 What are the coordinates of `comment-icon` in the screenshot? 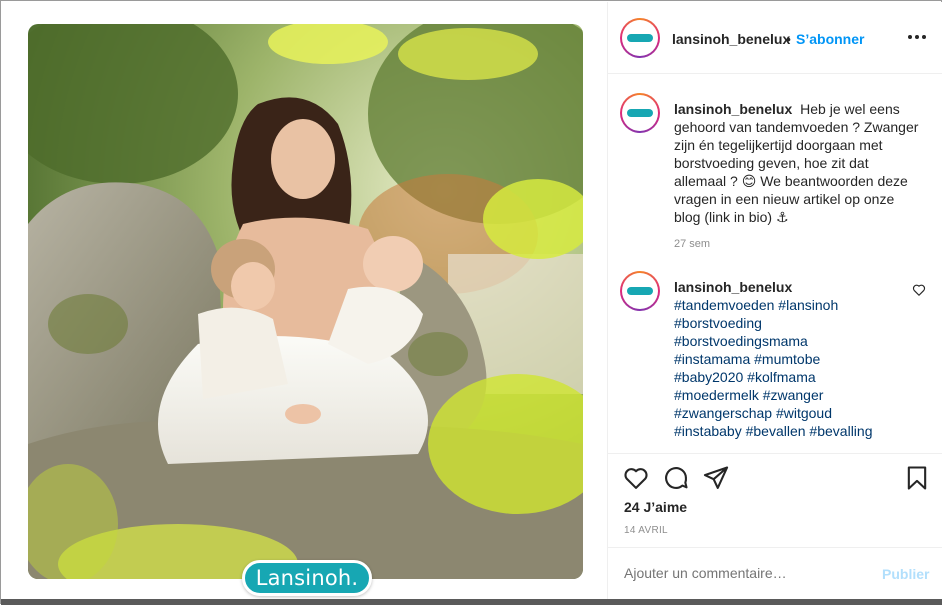 It's located at (676, 478).